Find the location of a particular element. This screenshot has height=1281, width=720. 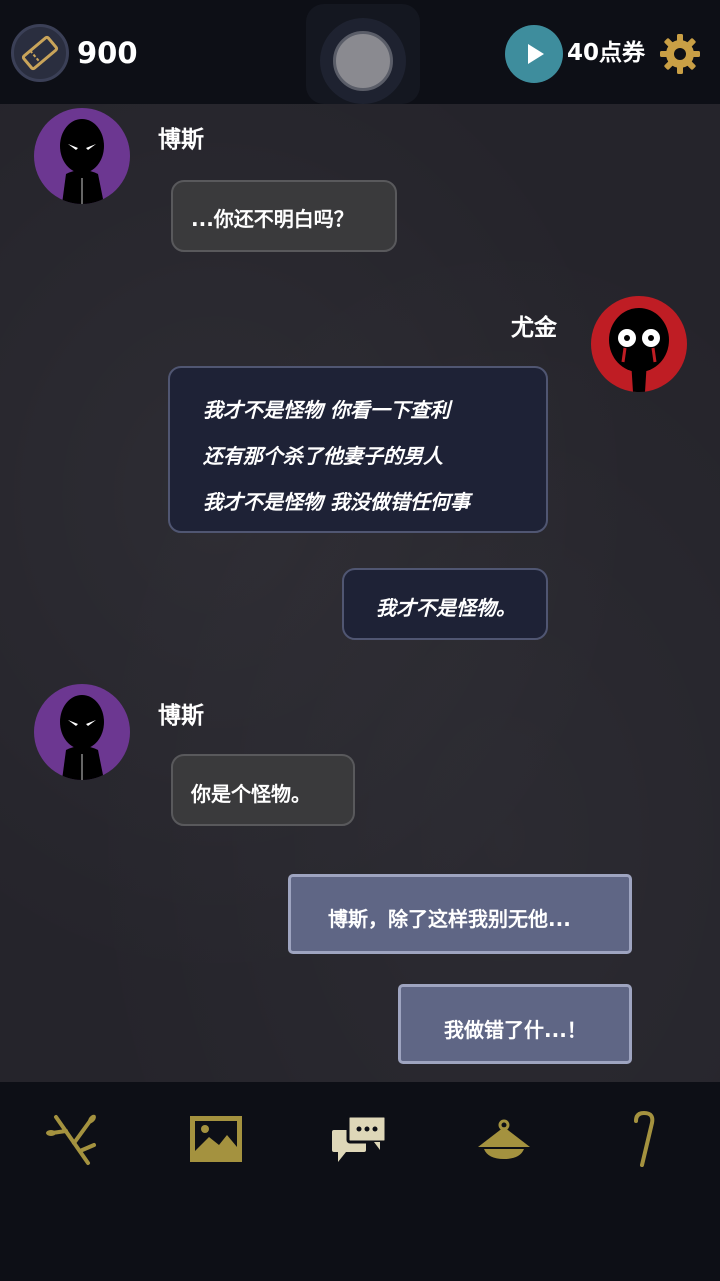

points-label: 40点券 is located at coordinates (606, 53).